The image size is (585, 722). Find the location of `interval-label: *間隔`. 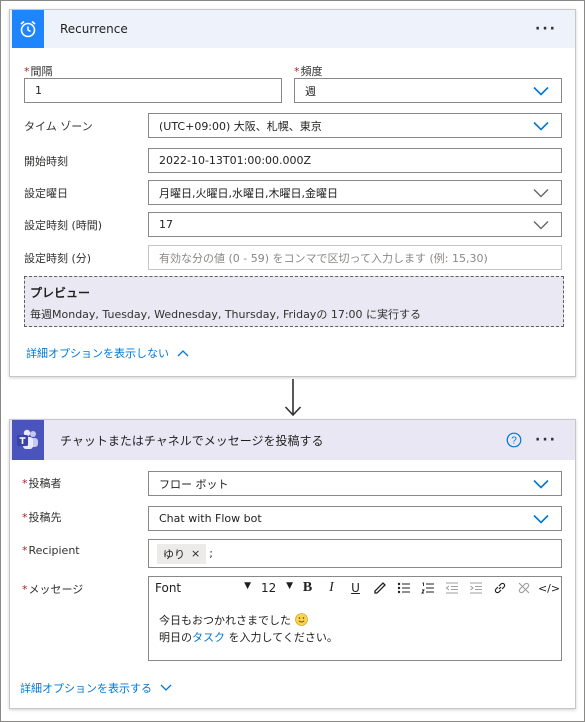

interval-label: *間隔 is located at coordinates (38, 71).